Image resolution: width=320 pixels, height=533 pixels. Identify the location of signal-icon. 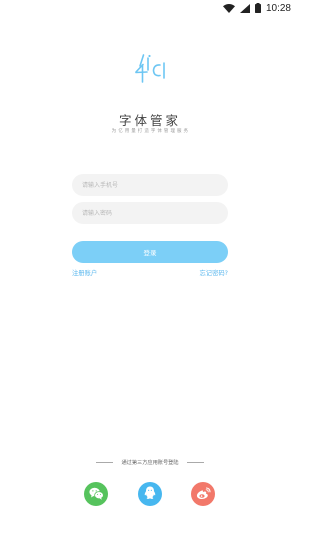
(244, 8).